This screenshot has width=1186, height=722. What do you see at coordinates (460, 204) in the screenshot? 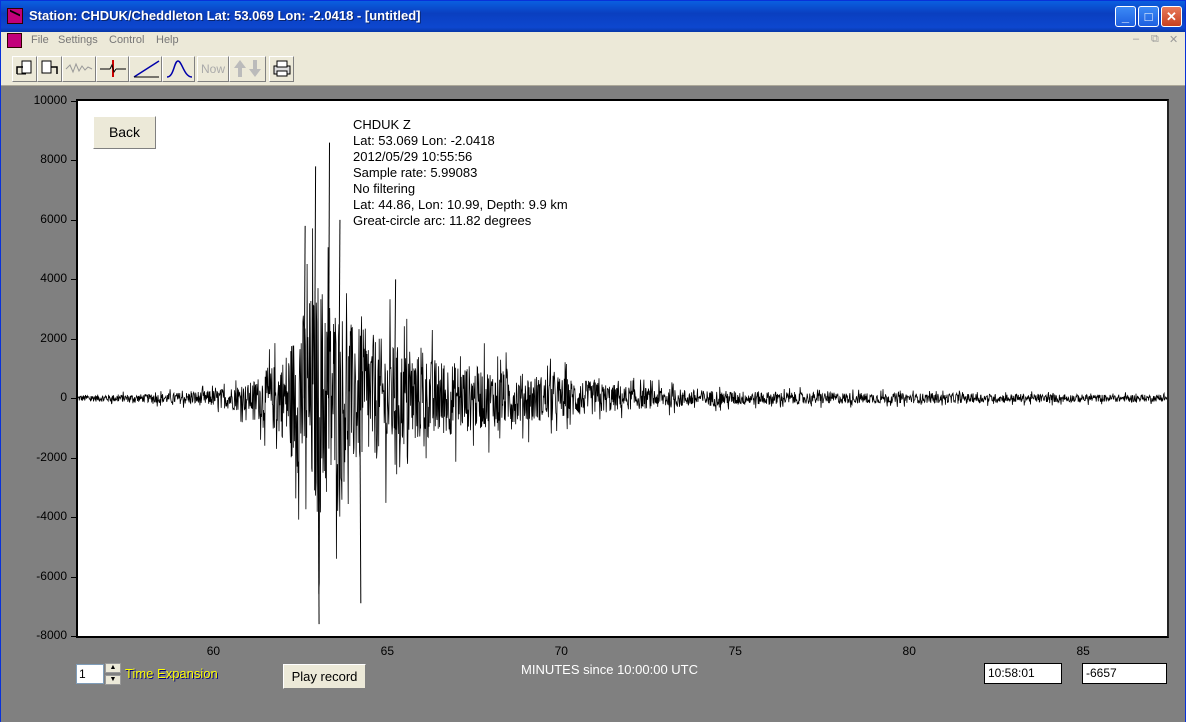
I see `info-event-location: Lat: 44.86, Lon: 10.99, Depth: 9.9 km` at bounding box center [460, 204].